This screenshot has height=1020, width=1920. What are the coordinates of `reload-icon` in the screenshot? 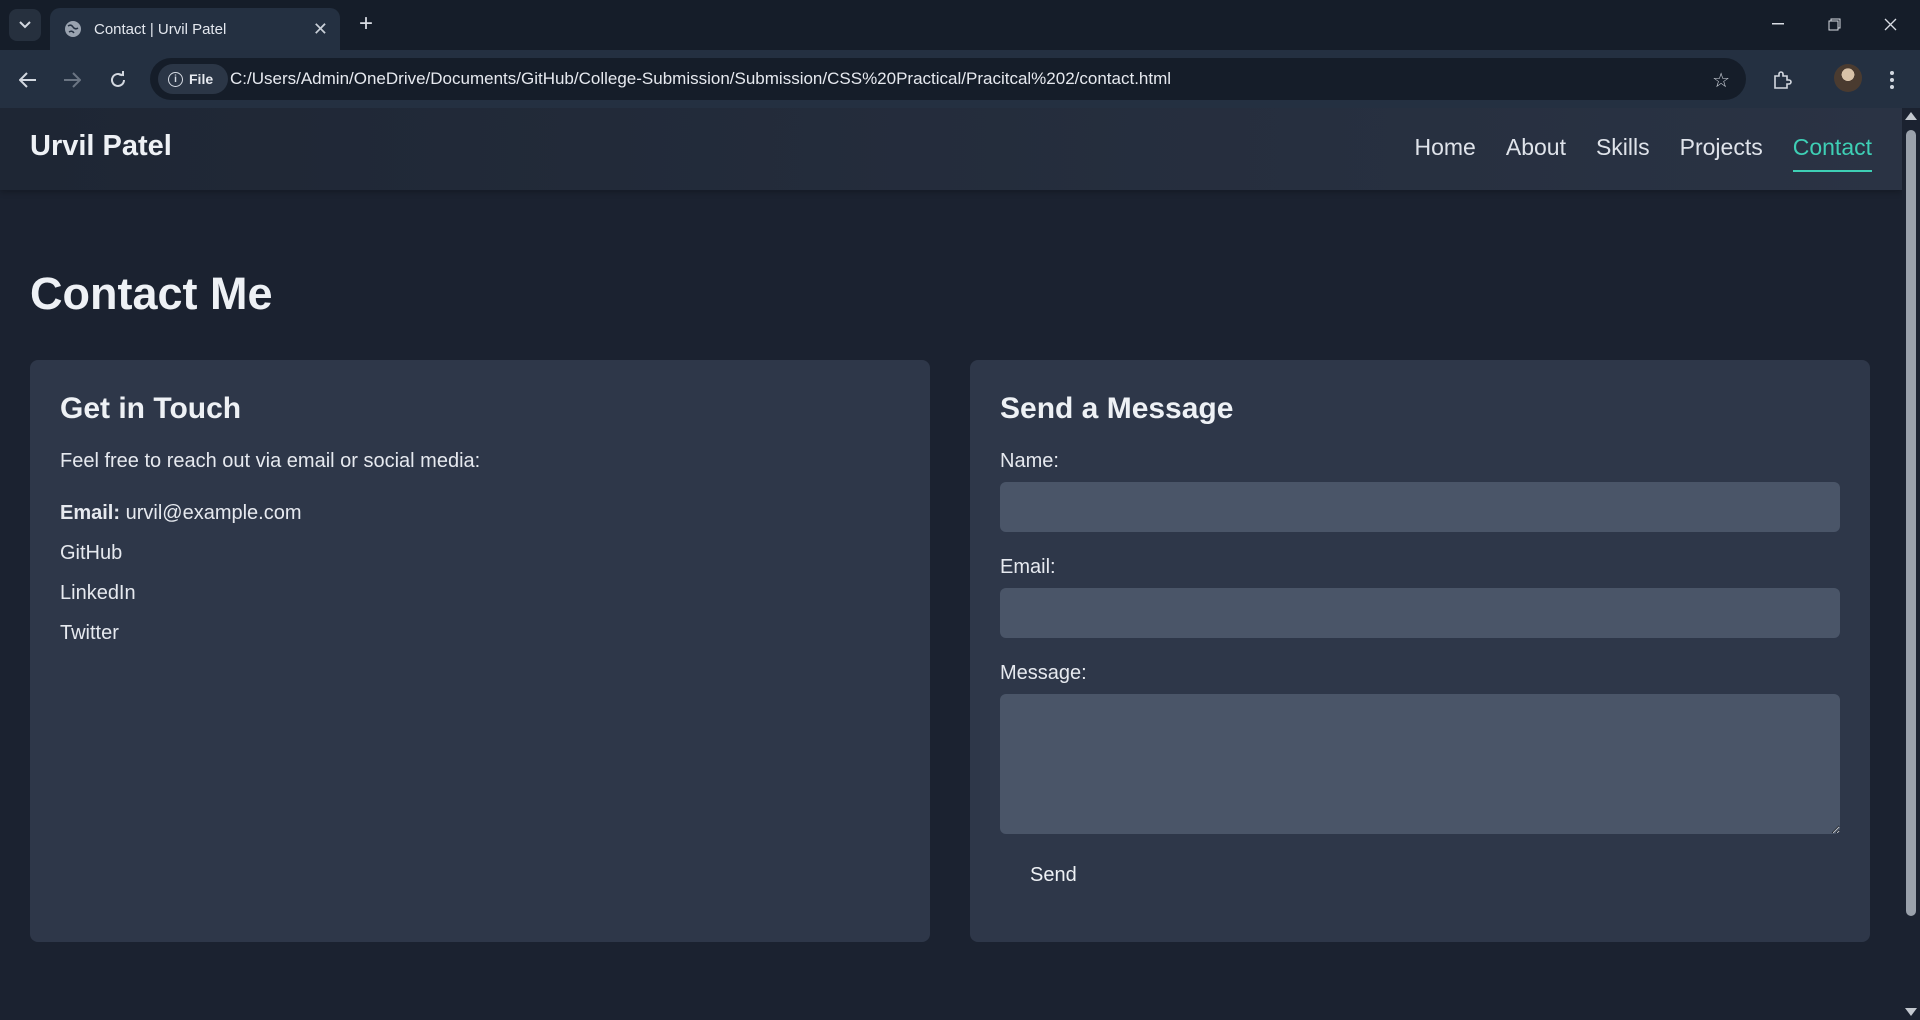 It's located at (118, 80).